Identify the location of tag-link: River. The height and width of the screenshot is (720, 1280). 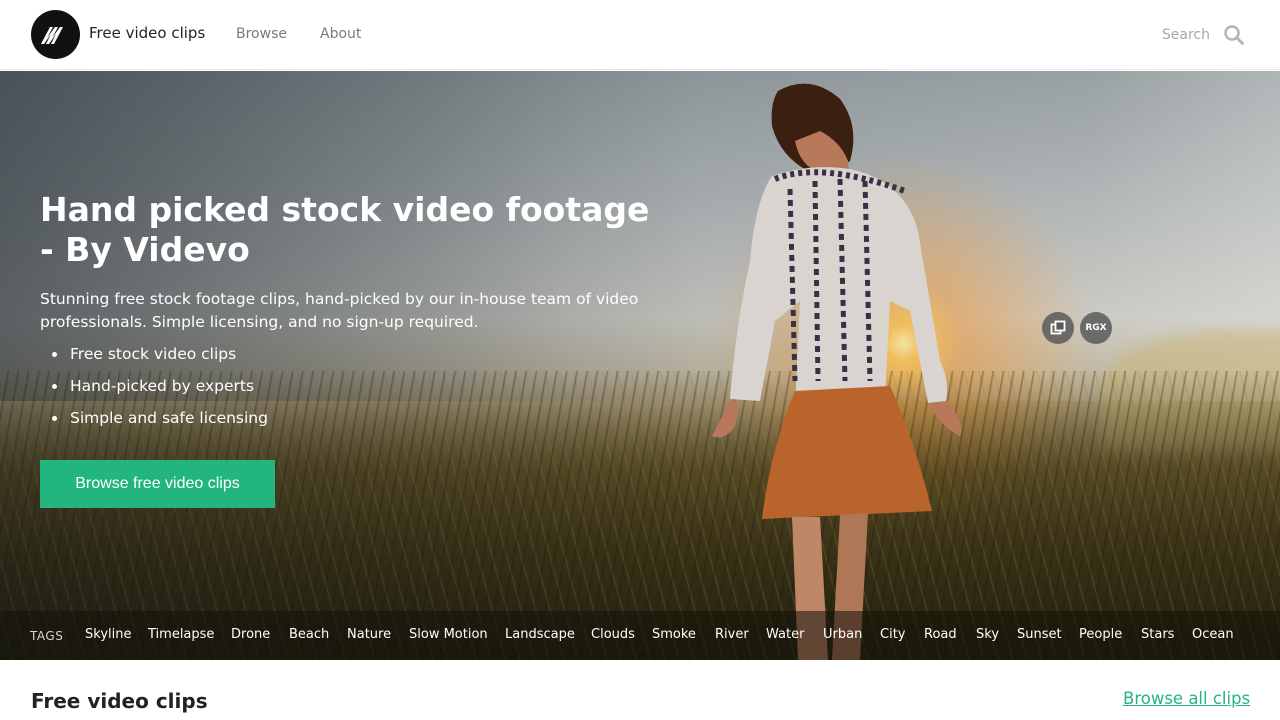
(732, 634).